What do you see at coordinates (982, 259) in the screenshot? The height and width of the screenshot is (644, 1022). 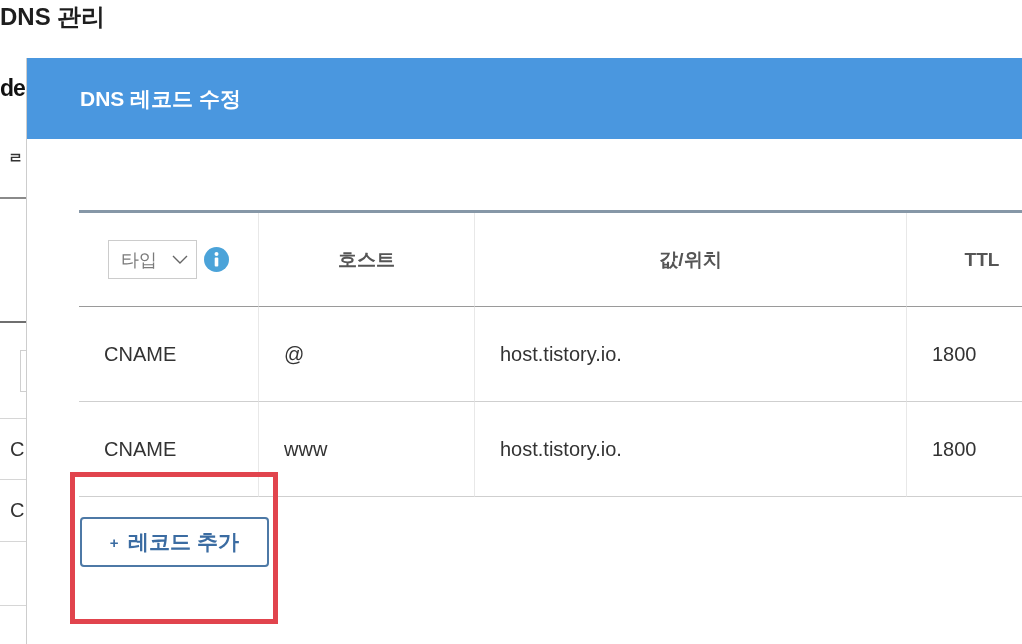 I see `column-header: TTL` at bounding box center [982, 259].